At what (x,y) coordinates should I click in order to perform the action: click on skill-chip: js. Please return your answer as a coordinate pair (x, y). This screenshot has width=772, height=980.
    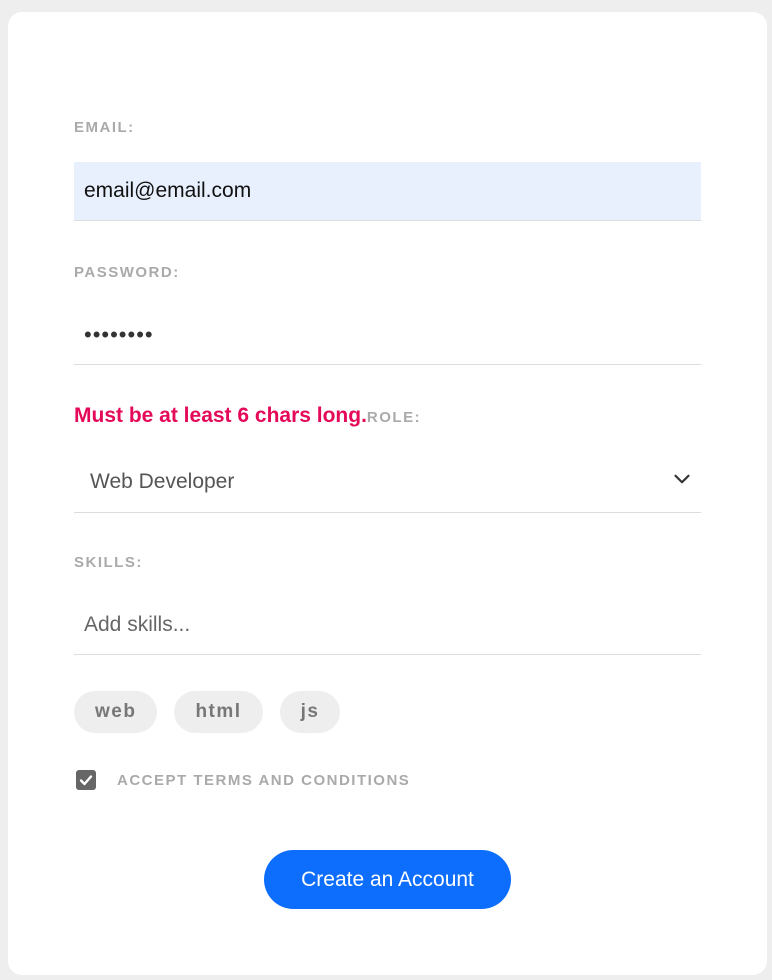
    Looking at the image, I should click on (310, 712).